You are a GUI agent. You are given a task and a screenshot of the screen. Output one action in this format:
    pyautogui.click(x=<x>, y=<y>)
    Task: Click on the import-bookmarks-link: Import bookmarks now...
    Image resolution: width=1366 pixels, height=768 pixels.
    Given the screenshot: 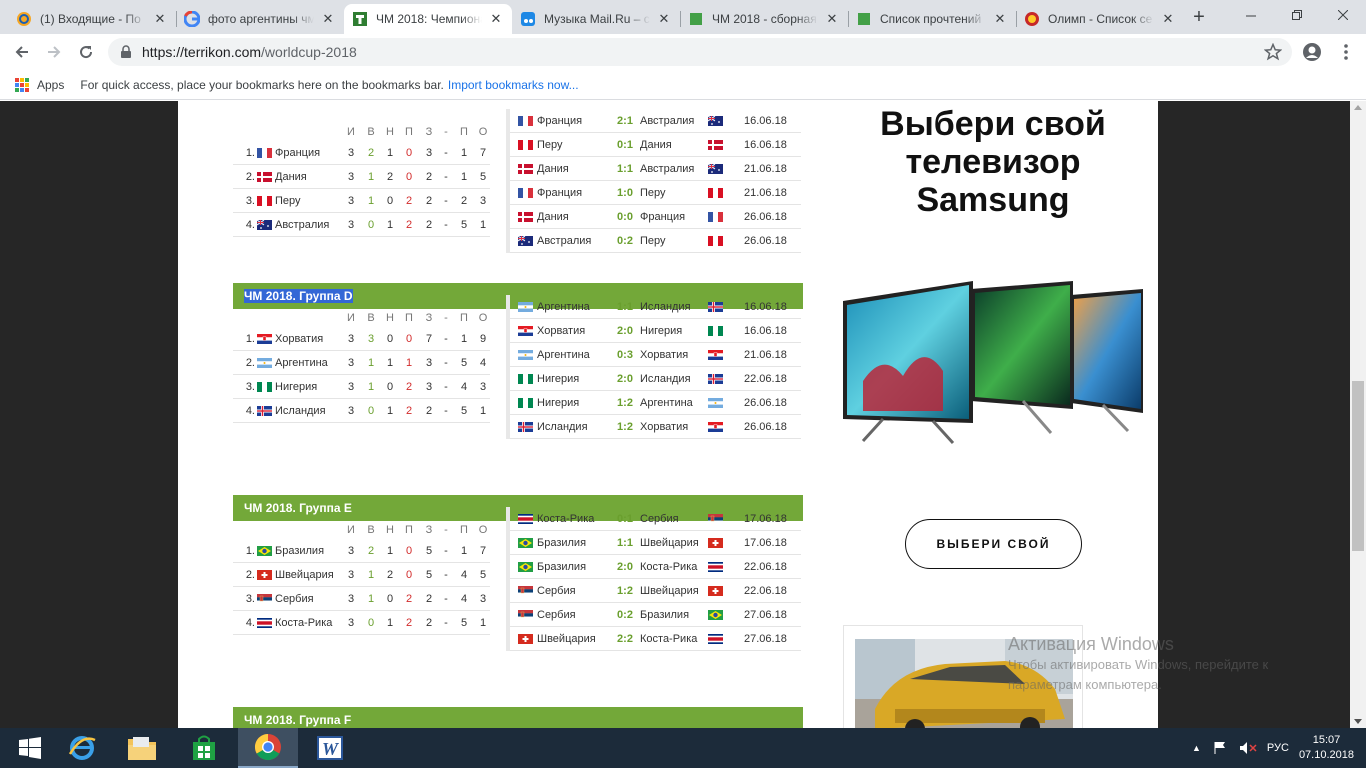 What is the action you would take?
    pyautogui.click(x=513, y=85)
    